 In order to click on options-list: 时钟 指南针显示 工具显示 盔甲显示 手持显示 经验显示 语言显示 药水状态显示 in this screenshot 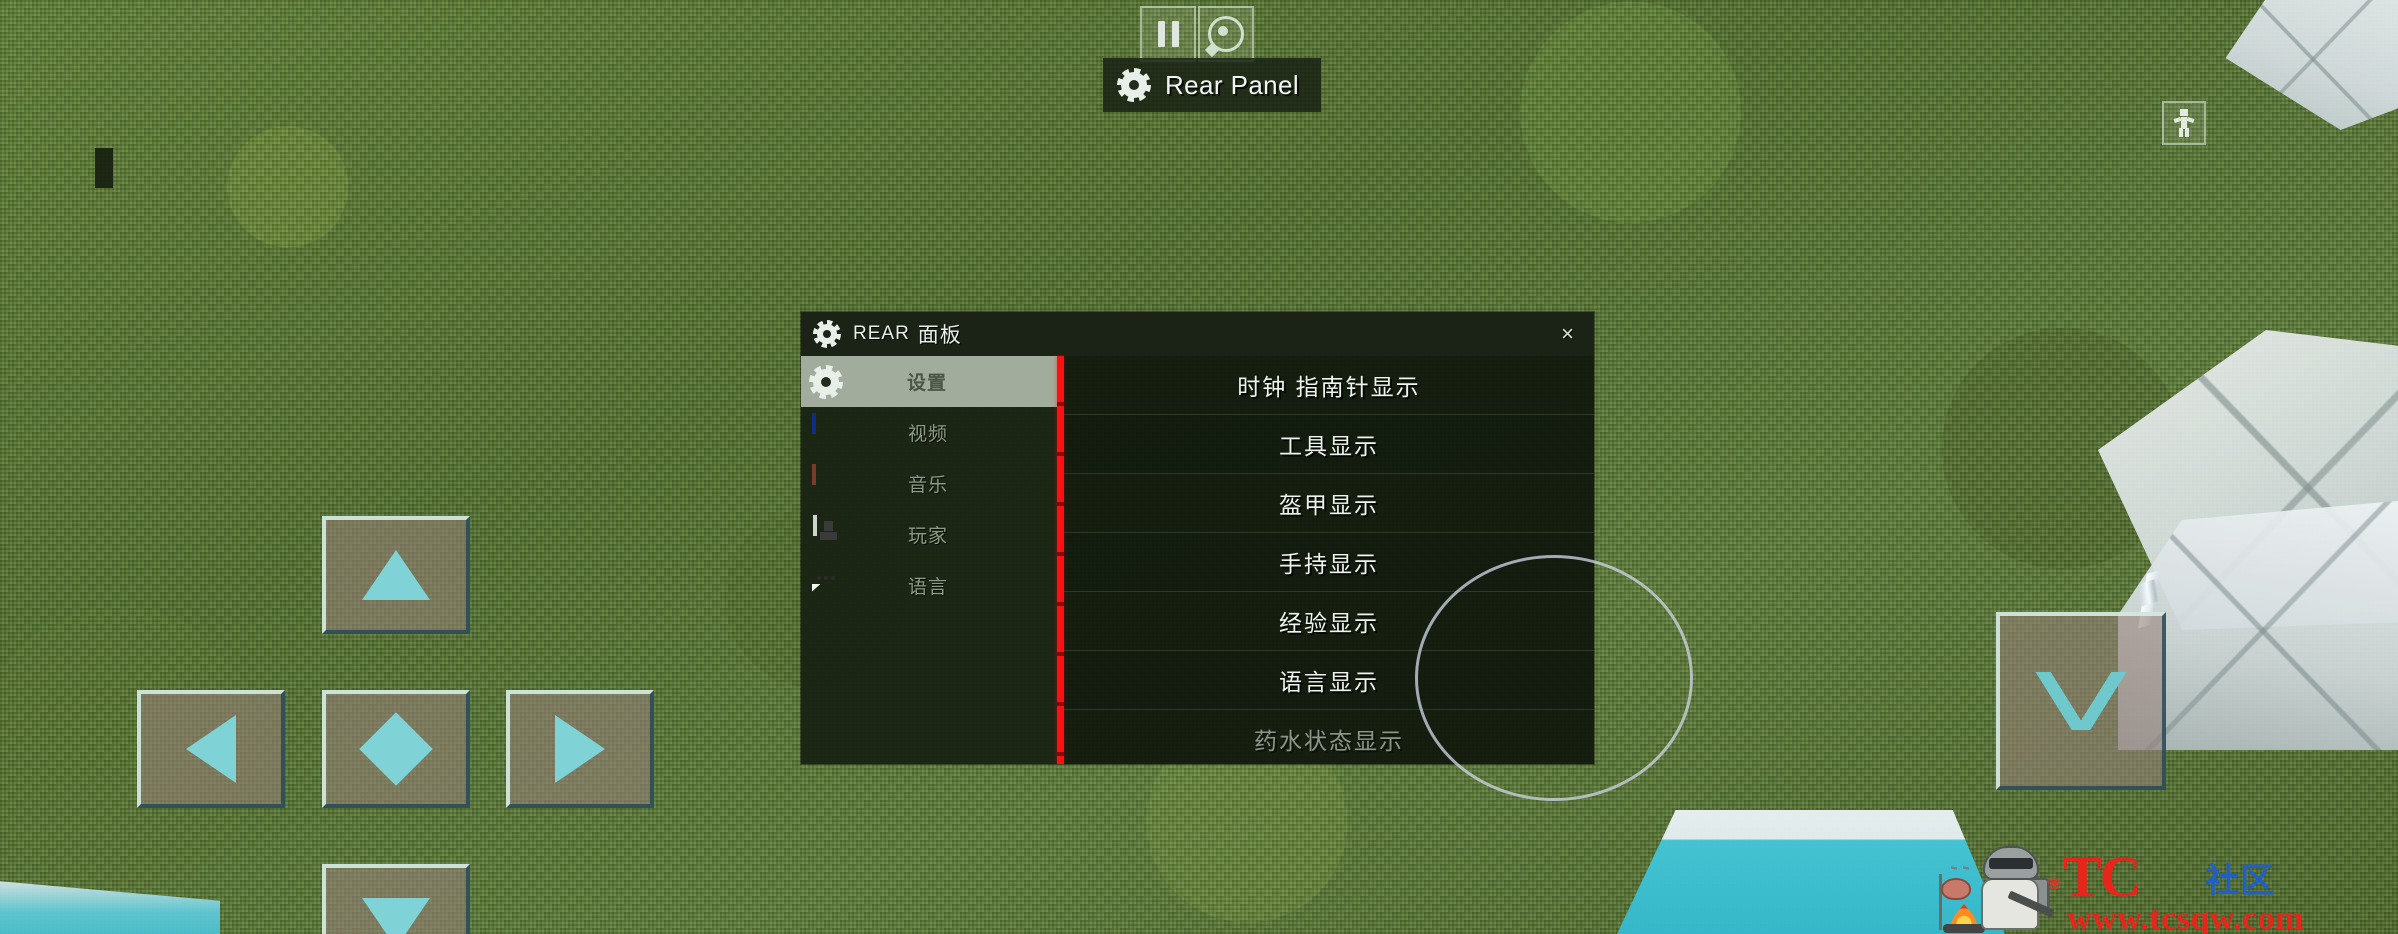, I will do `click(1329, 560)`.